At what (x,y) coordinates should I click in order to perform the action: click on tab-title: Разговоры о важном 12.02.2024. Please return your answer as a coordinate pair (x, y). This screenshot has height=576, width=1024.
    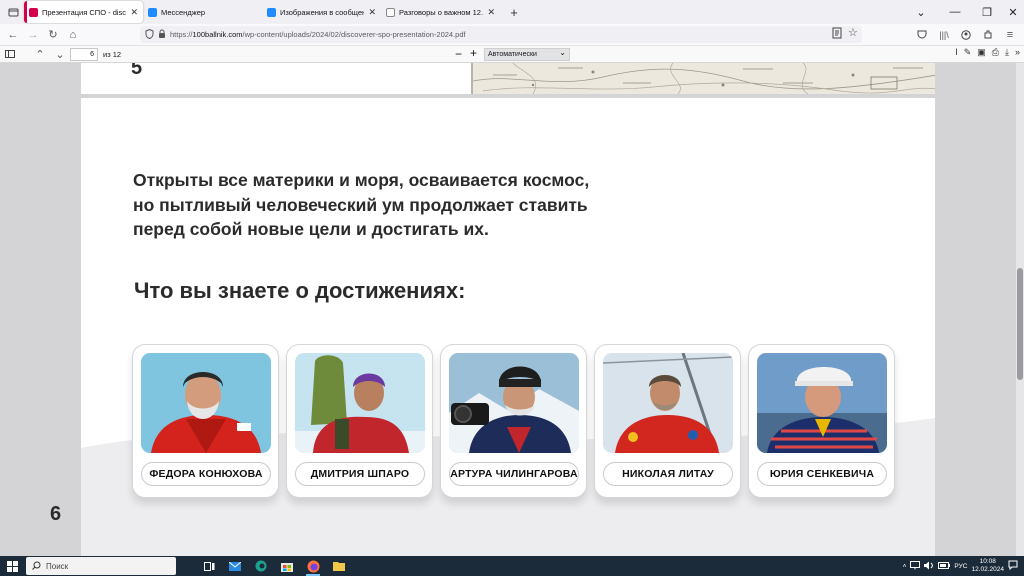
    Looking at the image, I should click on (441, 12).